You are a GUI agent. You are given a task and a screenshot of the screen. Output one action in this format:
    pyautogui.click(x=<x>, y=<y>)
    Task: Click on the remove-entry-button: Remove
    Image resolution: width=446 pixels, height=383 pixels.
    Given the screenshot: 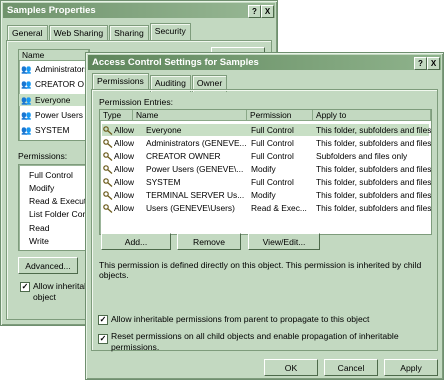 What is the action you would take?
    pyautogui.click(x=209, y=241)
    